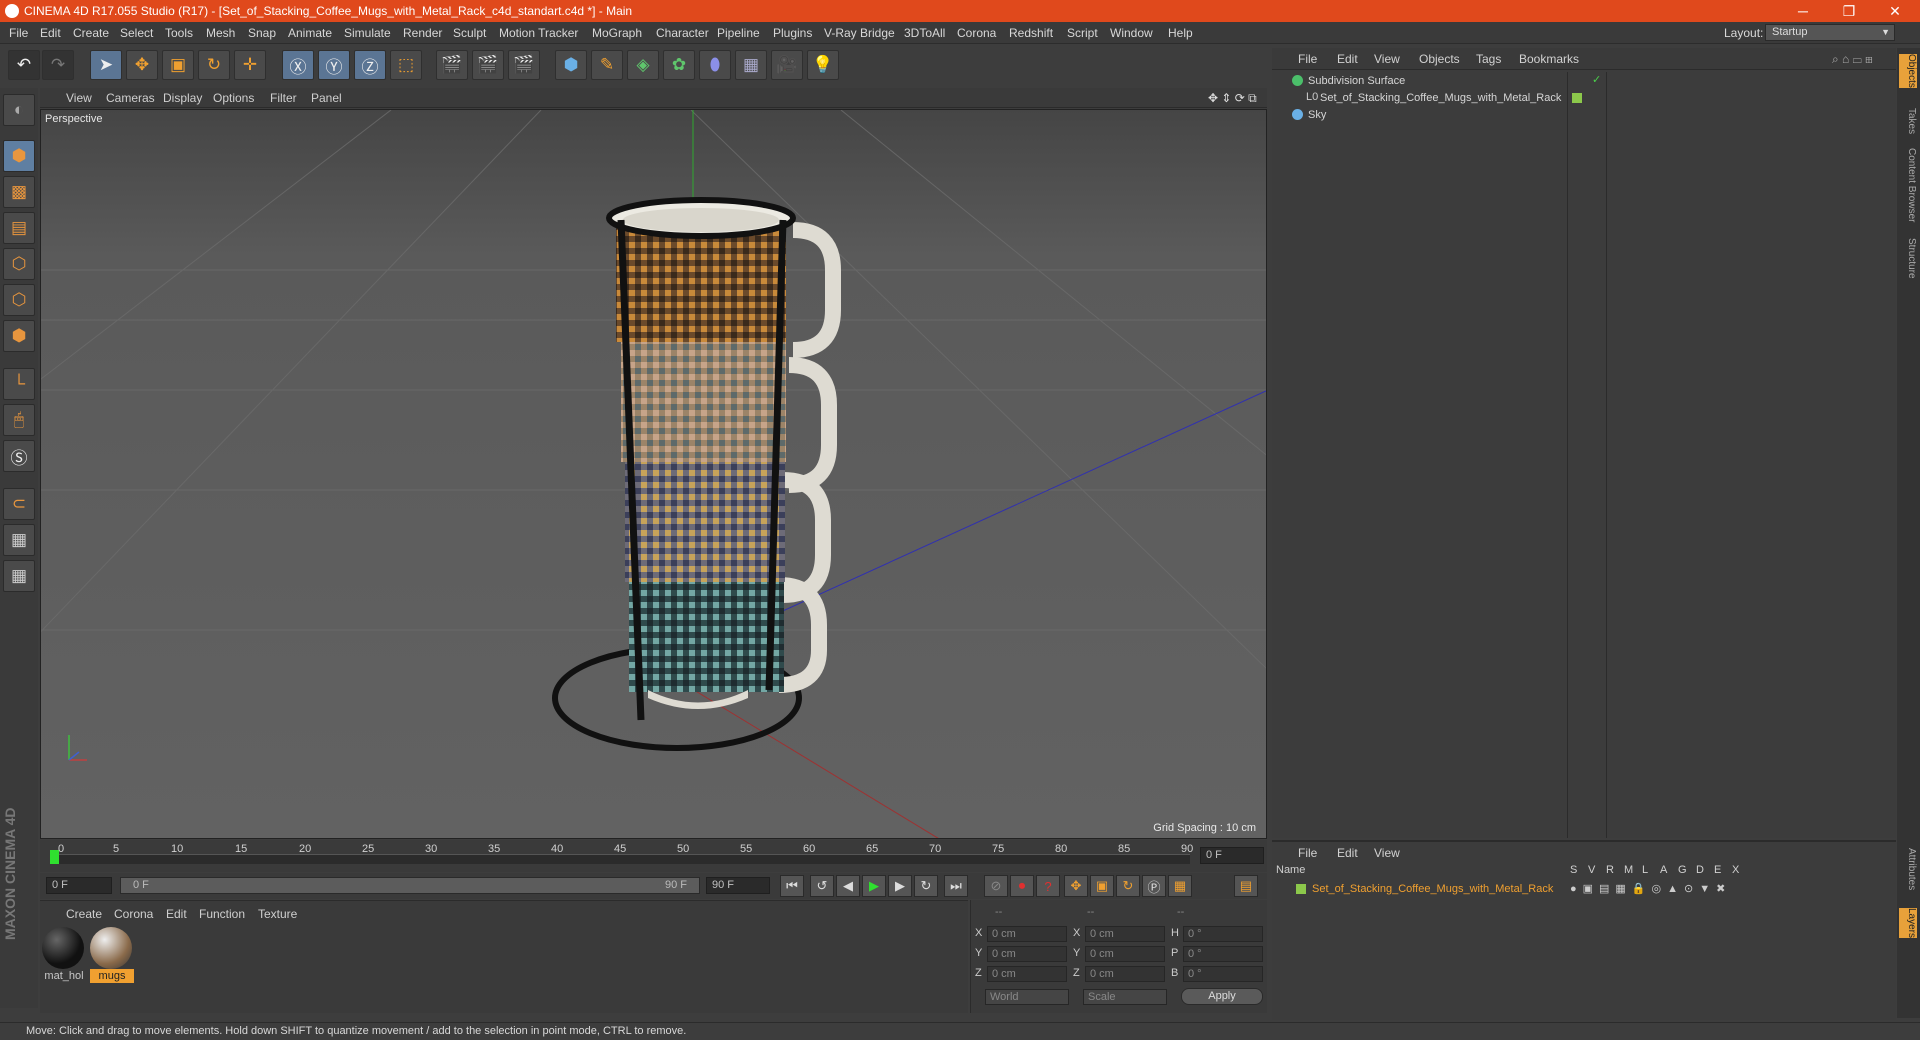  Describe the element at coordinates (823, 65) in the screenshot. I see `light-button: 💡` at that location.